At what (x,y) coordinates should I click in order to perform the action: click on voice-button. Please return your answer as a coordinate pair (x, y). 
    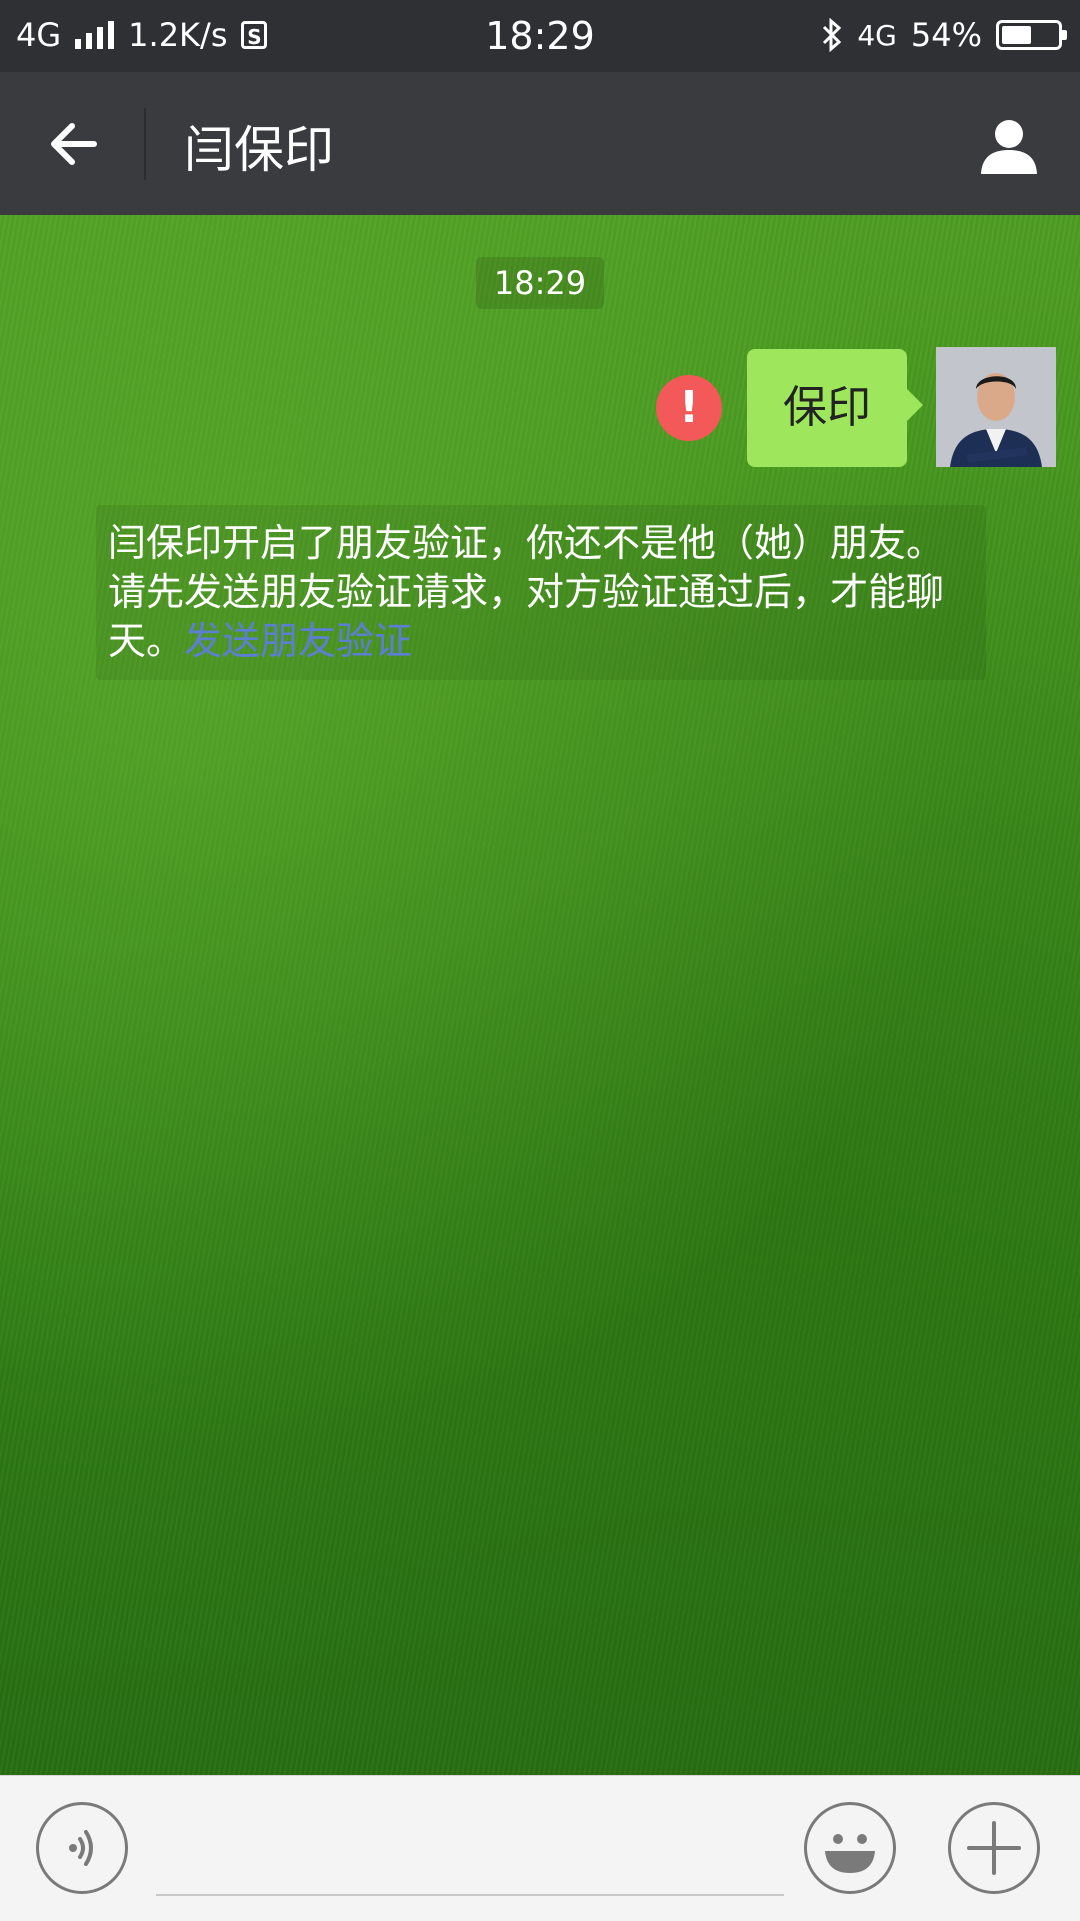
    Looking at the image, I should click on (82, 1848).